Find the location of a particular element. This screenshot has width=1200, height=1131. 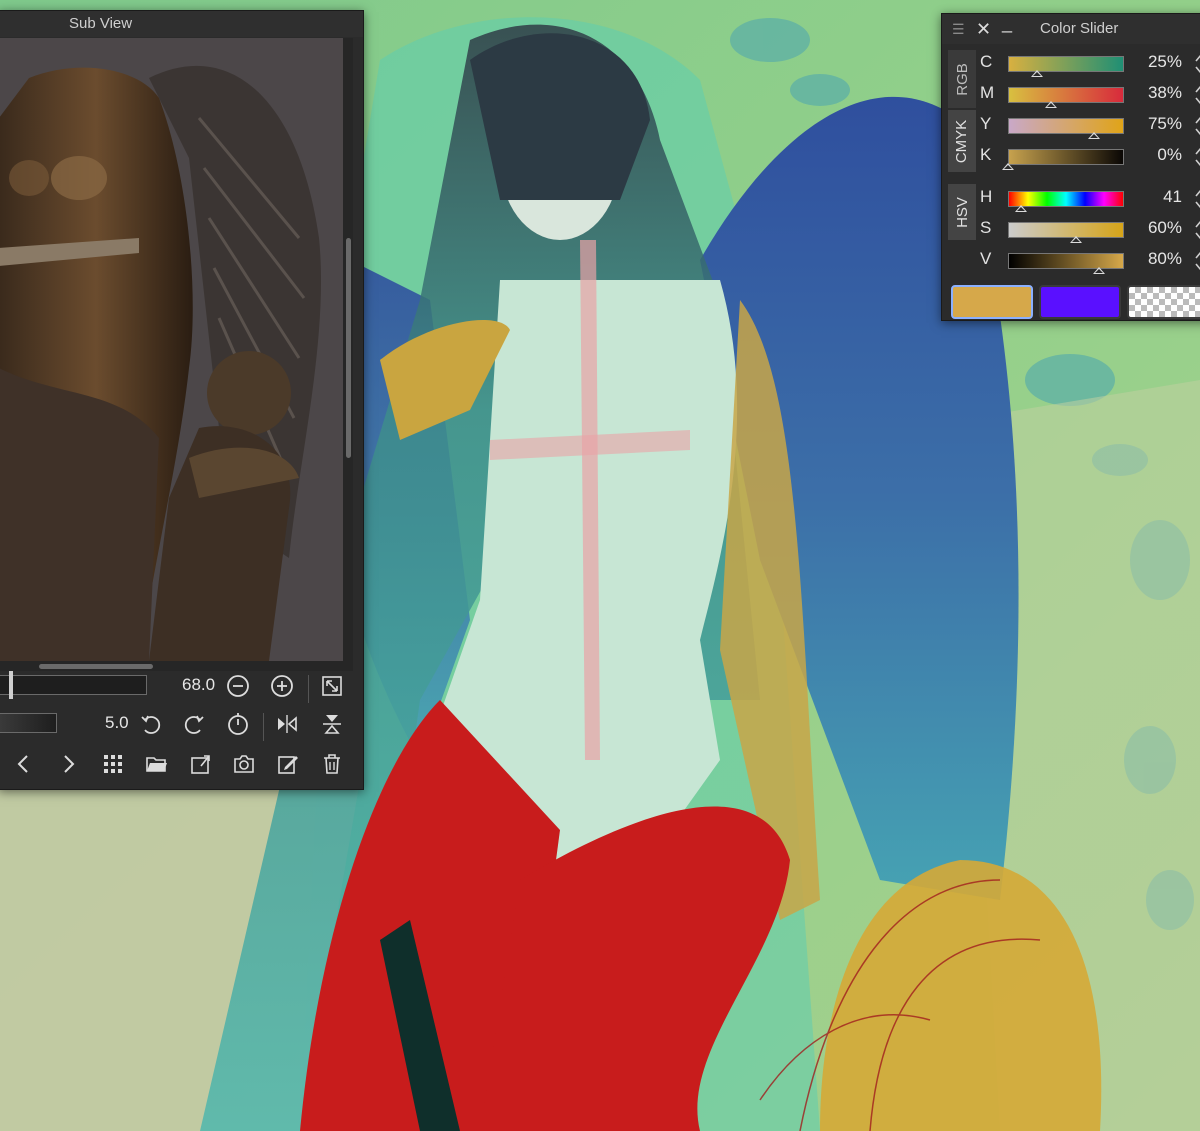

delete-button is located at coordinates (332, 764).